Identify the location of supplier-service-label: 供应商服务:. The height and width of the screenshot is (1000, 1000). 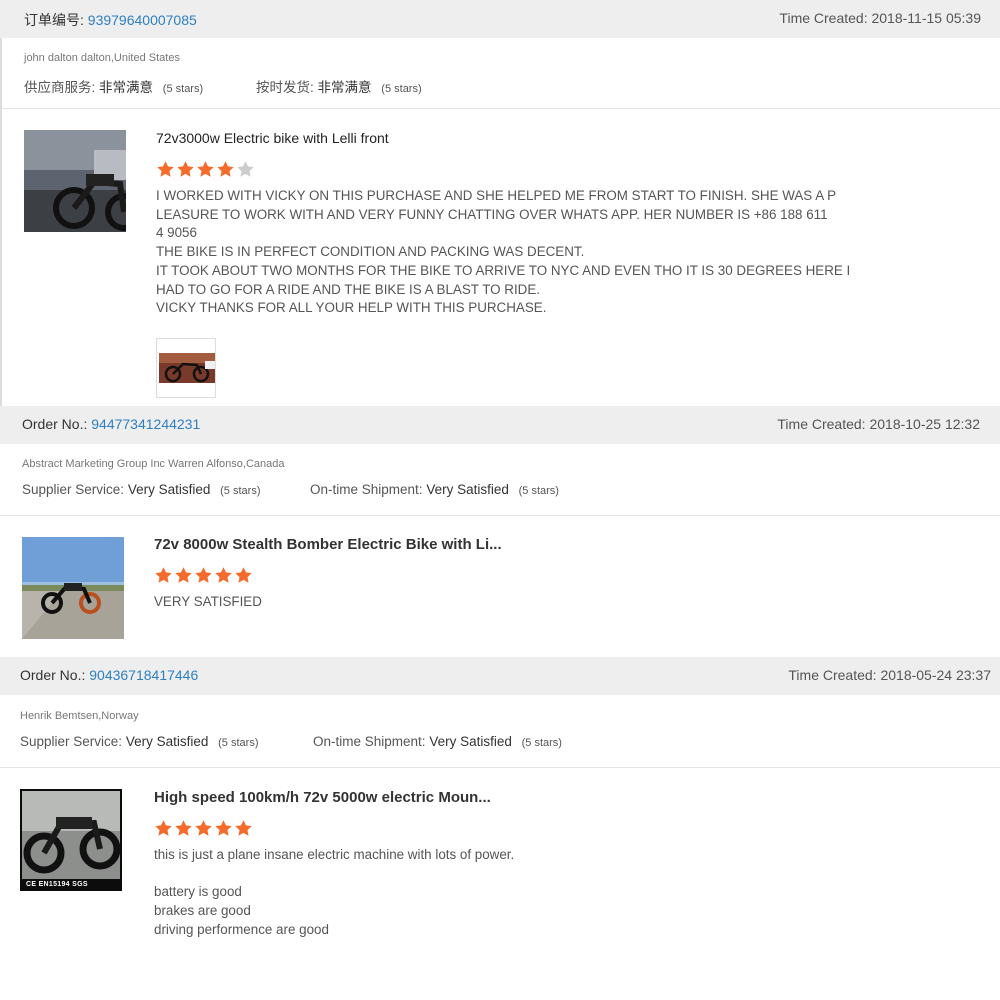
(60, 87).